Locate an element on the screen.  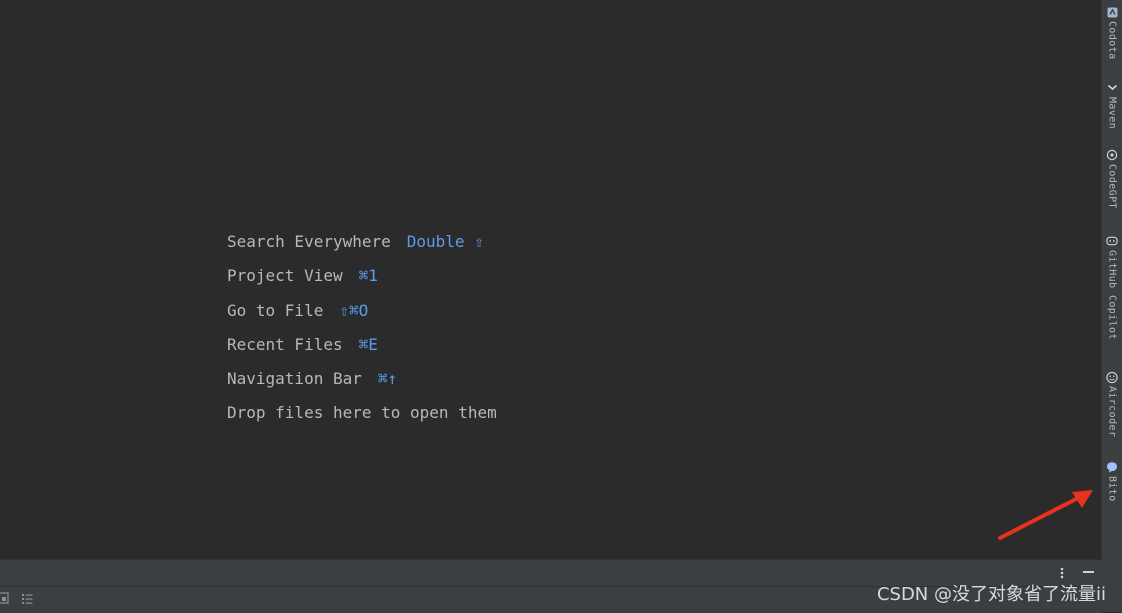
tool-window-codota: Codota is located at coordinates (1112, 33).